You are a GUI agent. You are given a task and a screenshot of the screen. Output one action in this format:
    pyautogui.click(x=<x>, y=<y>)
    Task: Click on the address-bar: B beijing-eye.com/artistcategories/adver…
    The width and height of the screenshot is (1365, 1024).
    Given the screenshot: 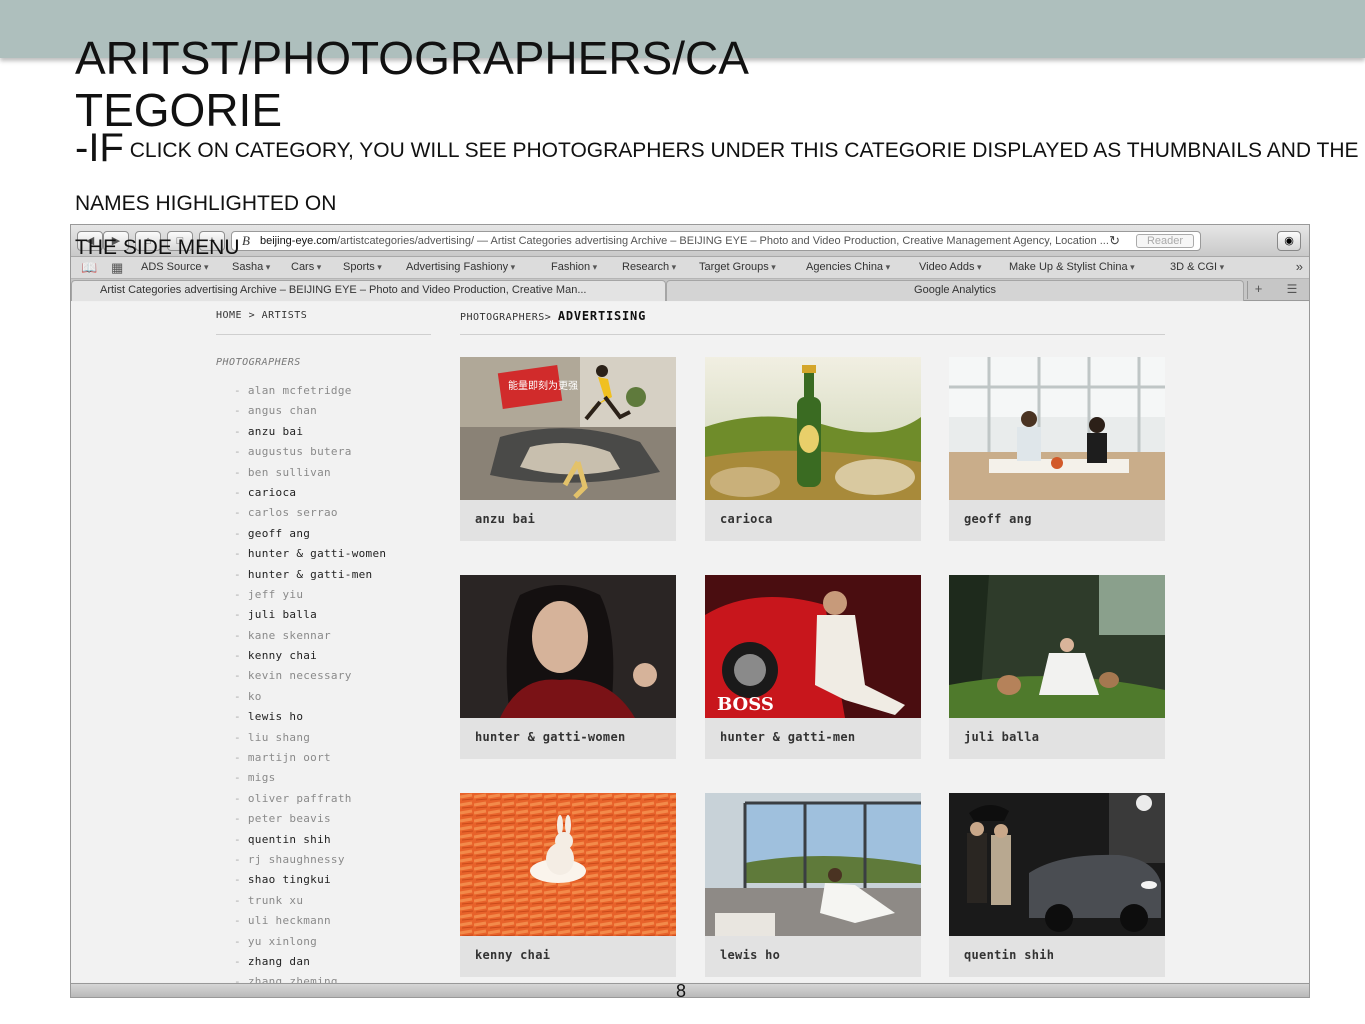 What is the action you would take?
    pyautogui.click(x=716, y=241)
    